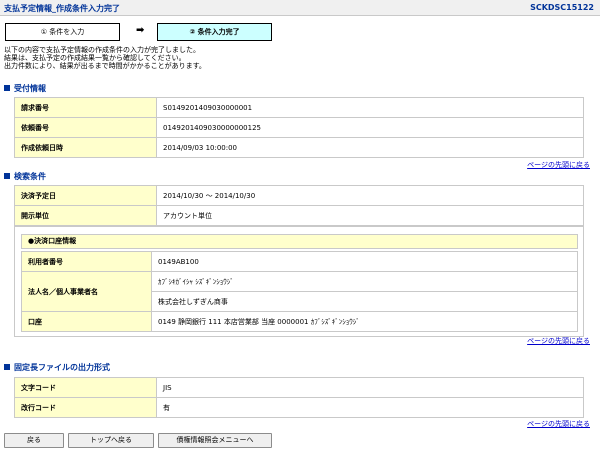  I want to click on request-number: S0149201409030000001, so click(370, 107).